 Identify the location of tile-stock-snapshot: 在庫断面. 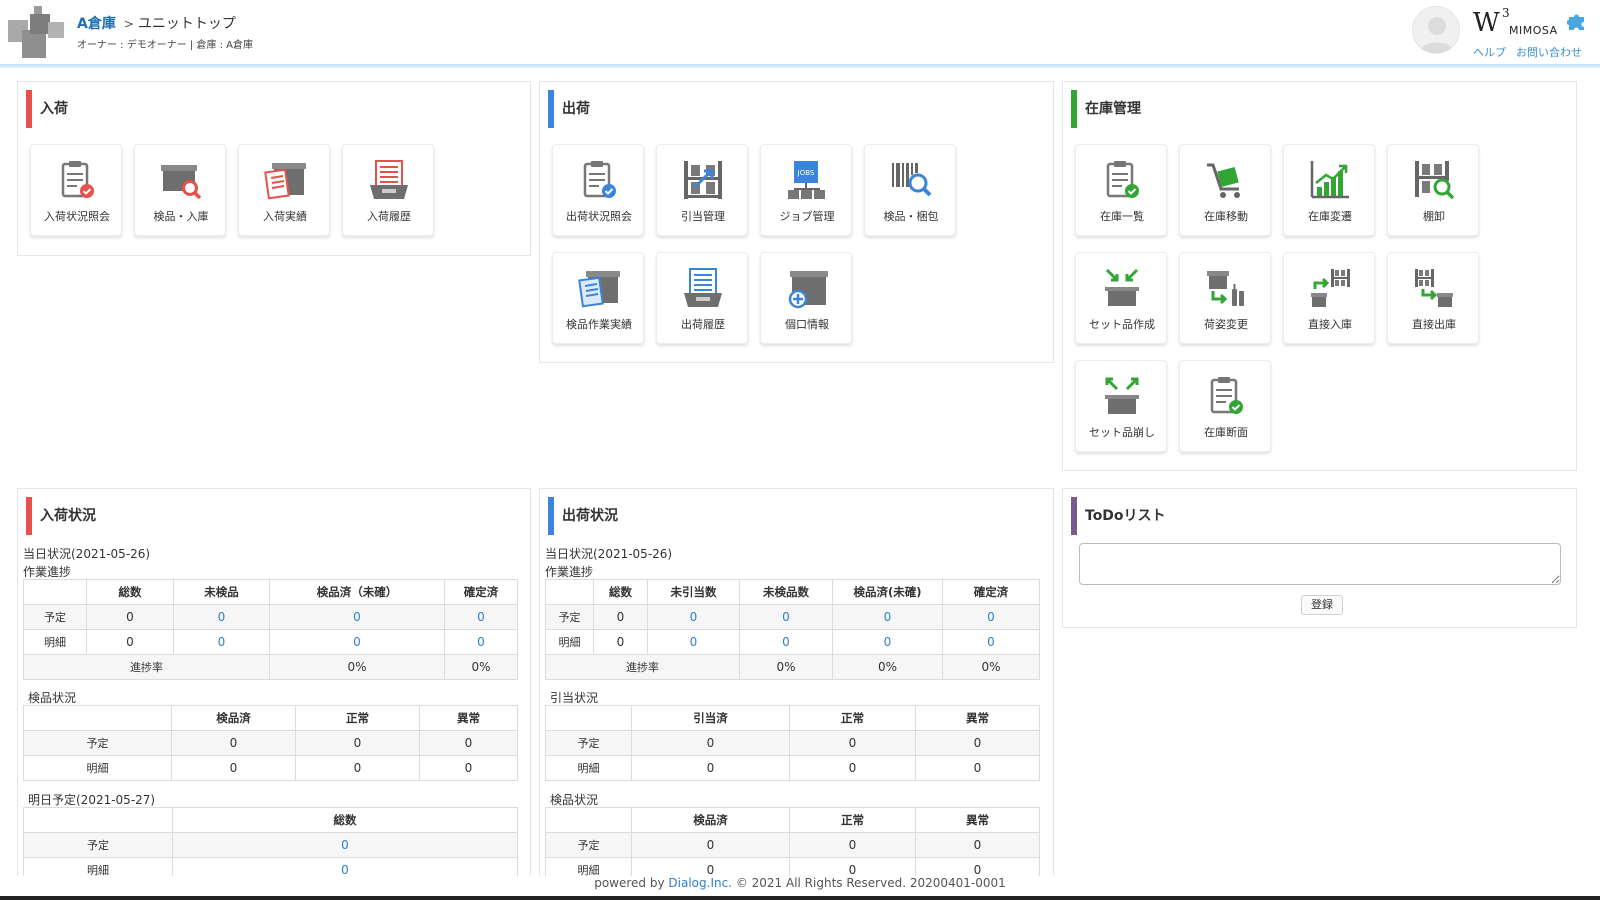
(1225, 406).